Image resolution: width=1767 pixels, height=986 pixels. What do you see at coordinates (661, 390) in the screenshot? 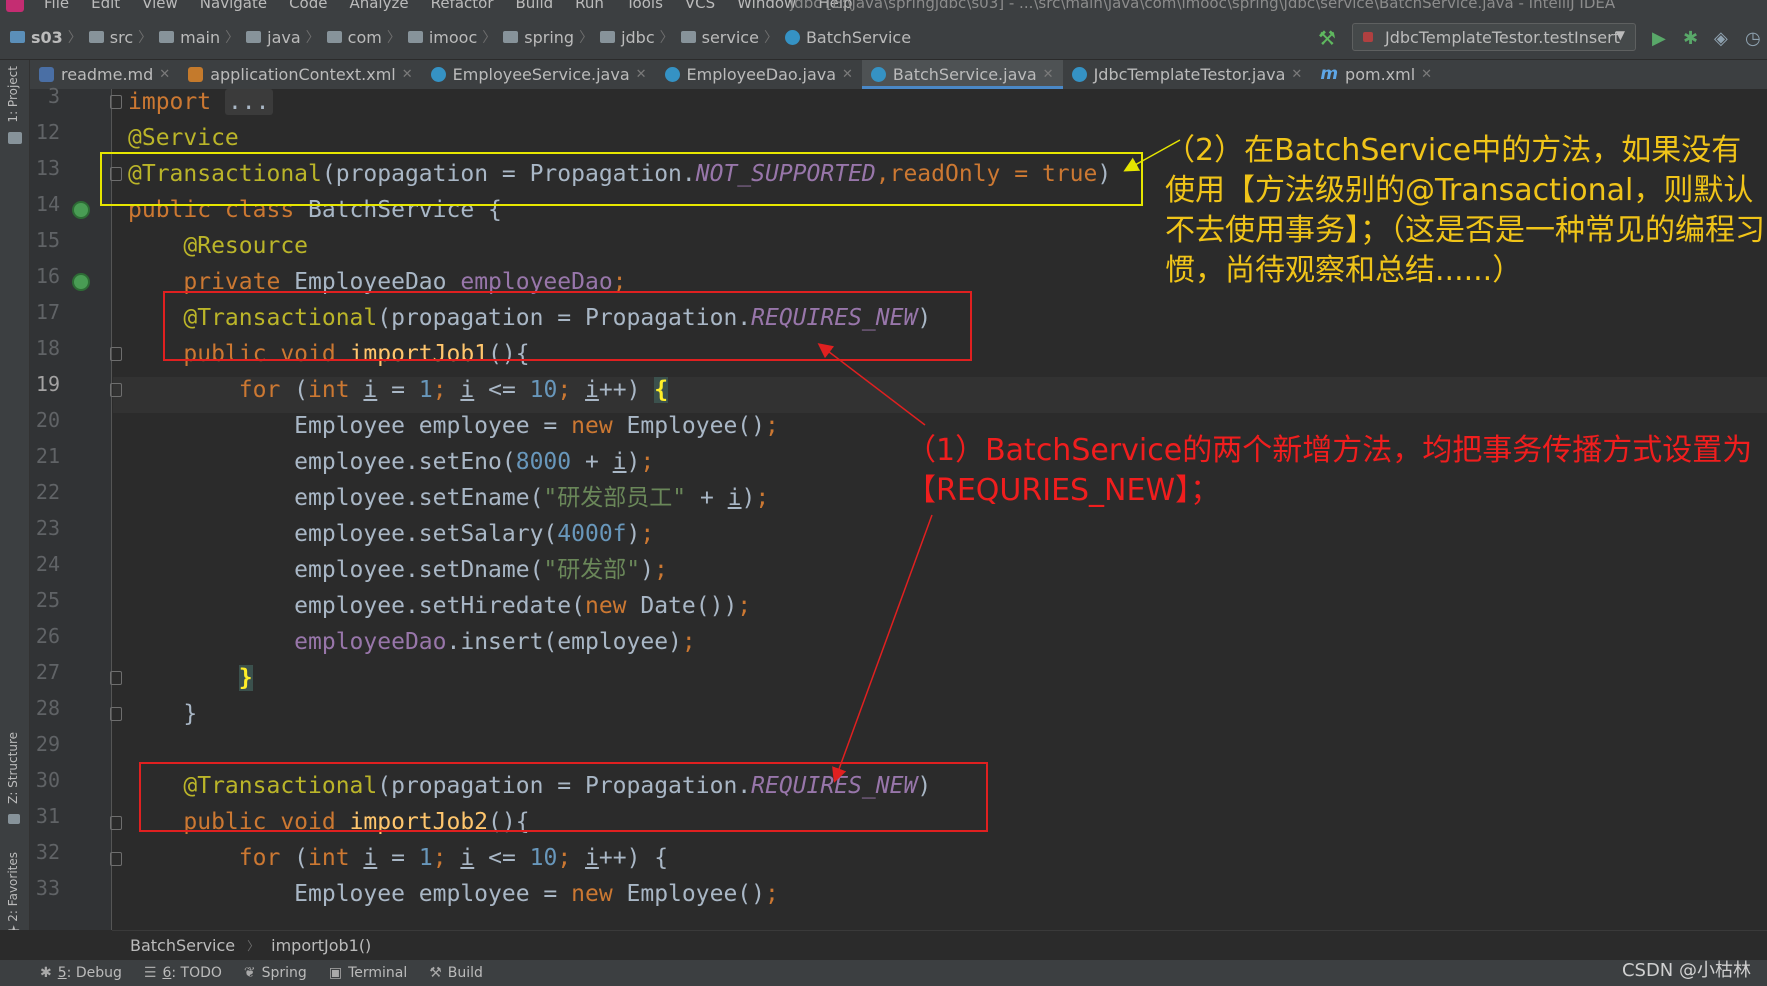
I see `matched-brace: {` at bounding box center [661, 390].